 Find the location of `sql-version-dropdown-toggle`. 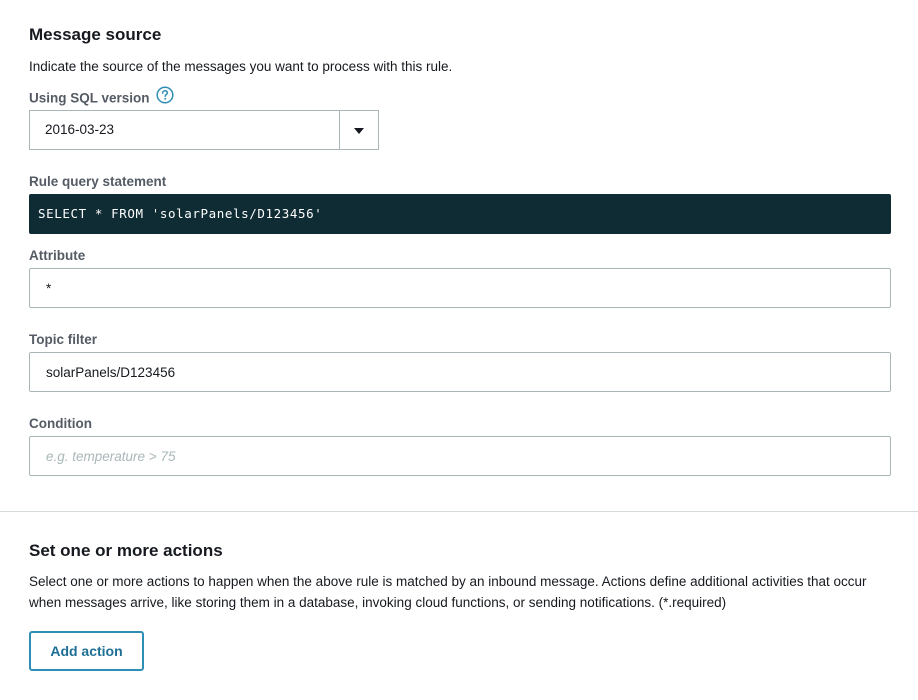

sql-version-dropdown-toggle is located at coordinates (358, 130).